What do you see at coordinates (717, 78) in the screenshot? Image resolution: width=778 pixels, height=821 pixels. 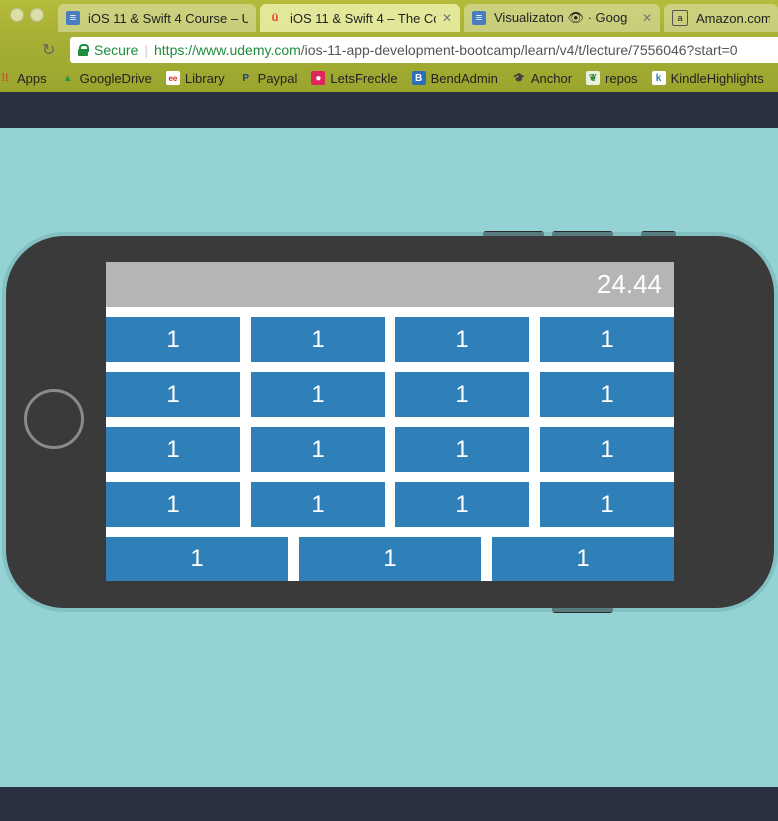 I see `bookmark-label: KindleHighlights` at bounding box center [717, 78].